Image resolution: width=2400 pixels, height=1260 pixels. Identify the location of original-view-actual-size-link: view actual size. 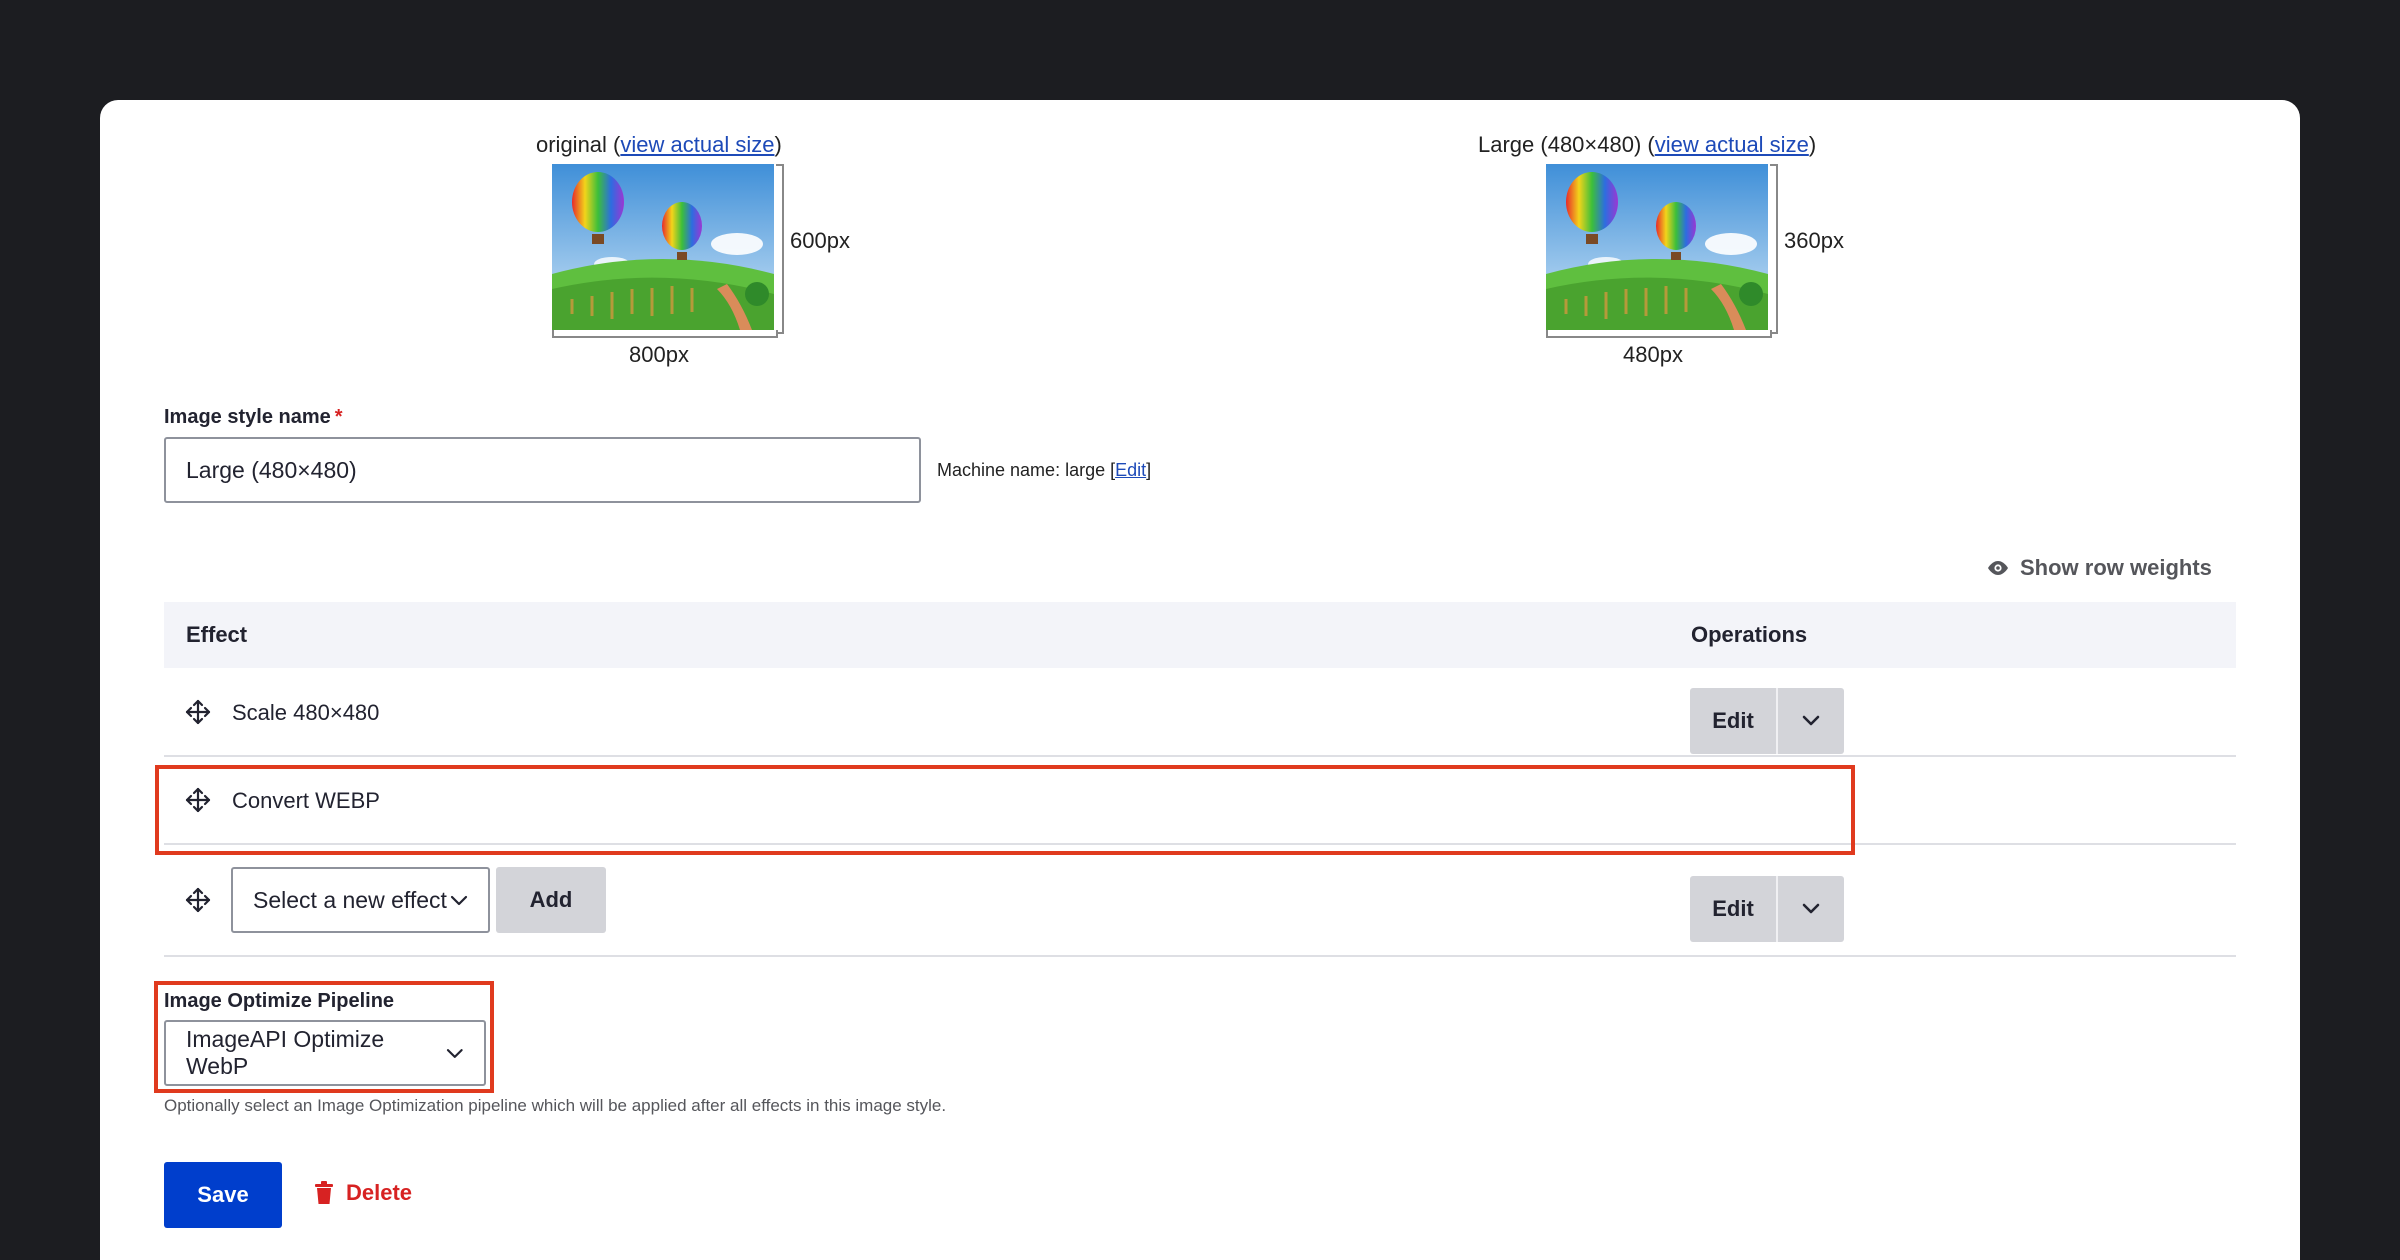
(697, 144).